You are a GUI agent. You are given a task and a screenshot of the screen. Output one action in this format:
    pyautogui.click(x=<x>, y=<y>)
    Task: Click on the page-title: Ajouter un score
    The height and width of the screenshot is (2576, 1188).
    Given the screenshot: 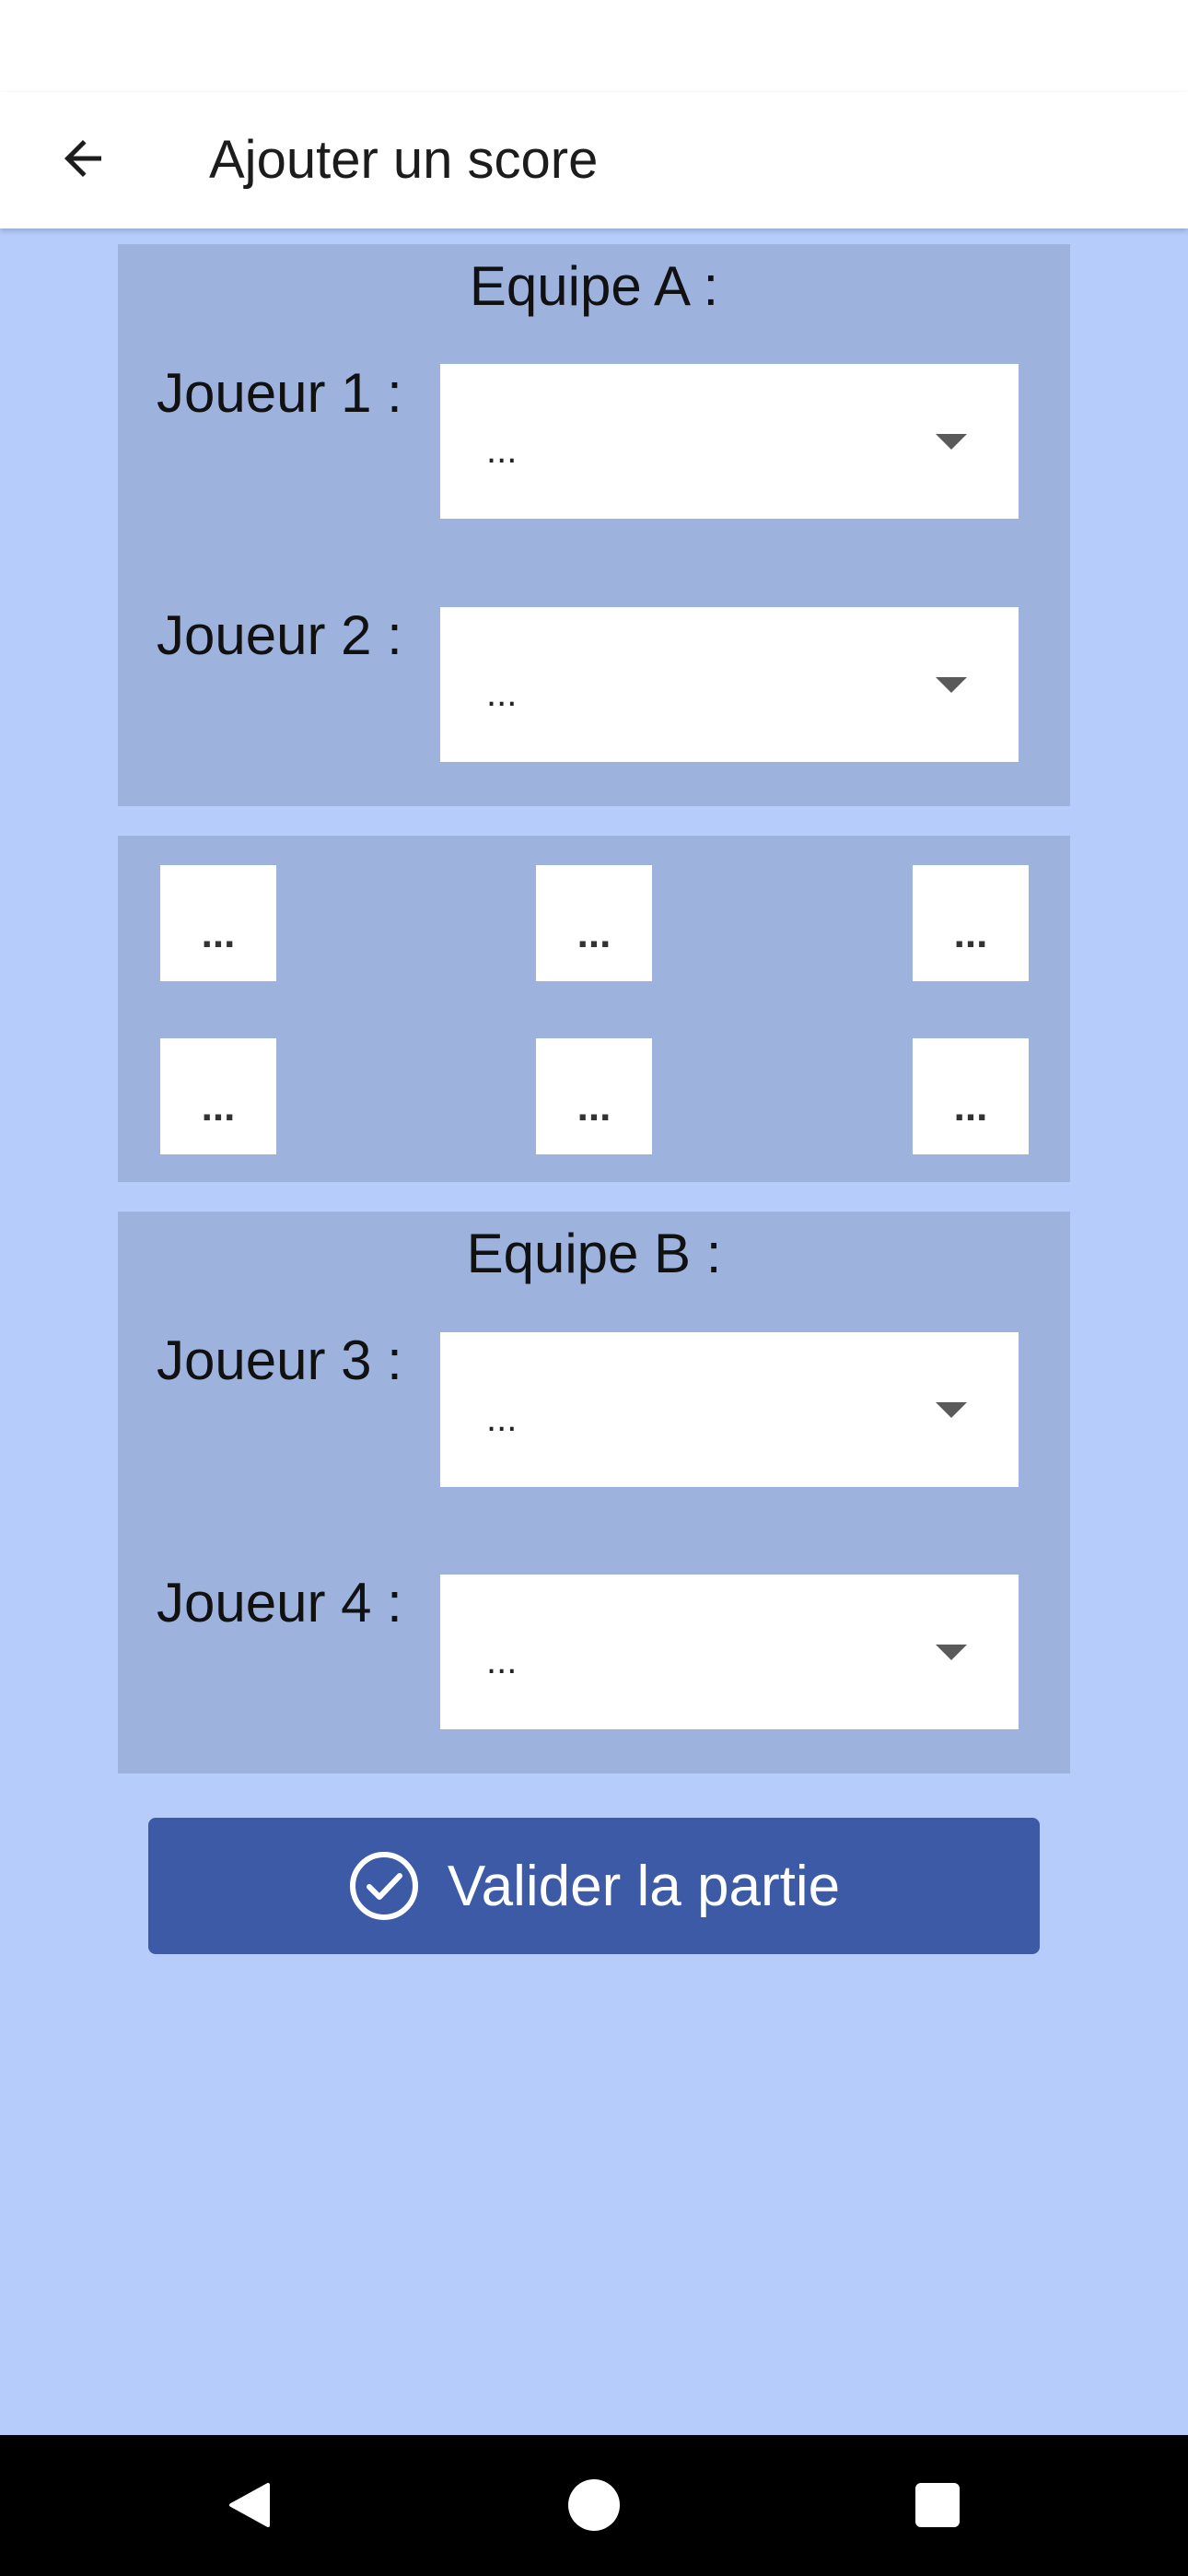 What is the action you would take?
    pyautogui.click(x=404, y=160)
    